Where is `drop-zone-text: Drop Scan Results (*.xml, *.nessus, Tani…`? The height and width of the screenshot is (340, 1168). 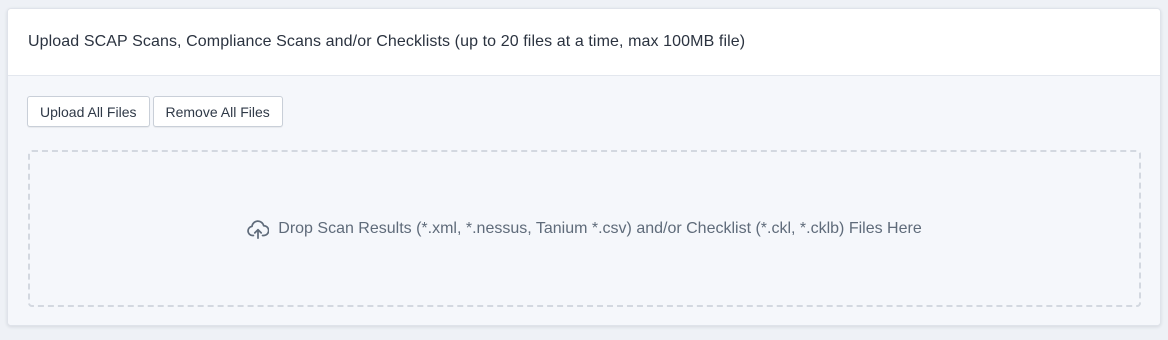
drop-zone-text: Drop Scan Results (*.xml, *.nessus, Tani… is located at coordinates (600, 228).